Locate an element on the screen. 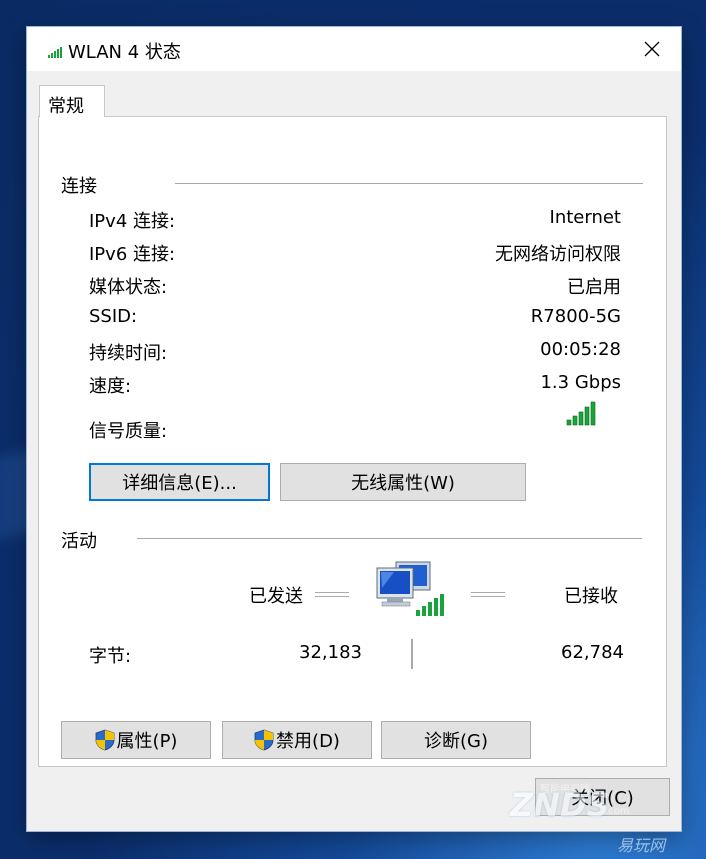 Image resolution: width=706 pixels, height=859 pixels. sent-line is located at coordinates (332, 594).